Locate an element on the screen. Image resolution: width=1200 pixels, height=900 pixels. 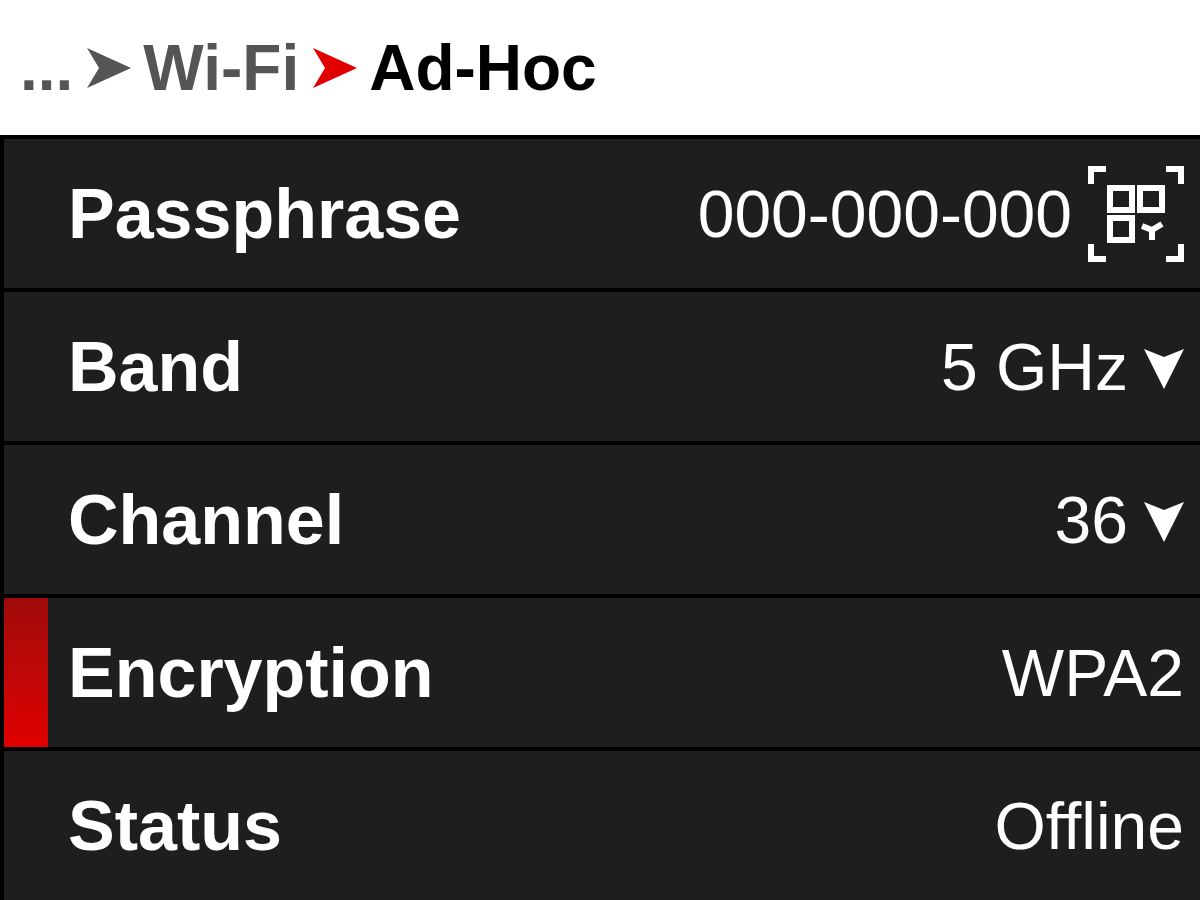
setting-value: Offline is located at coordinates (1089, 825).